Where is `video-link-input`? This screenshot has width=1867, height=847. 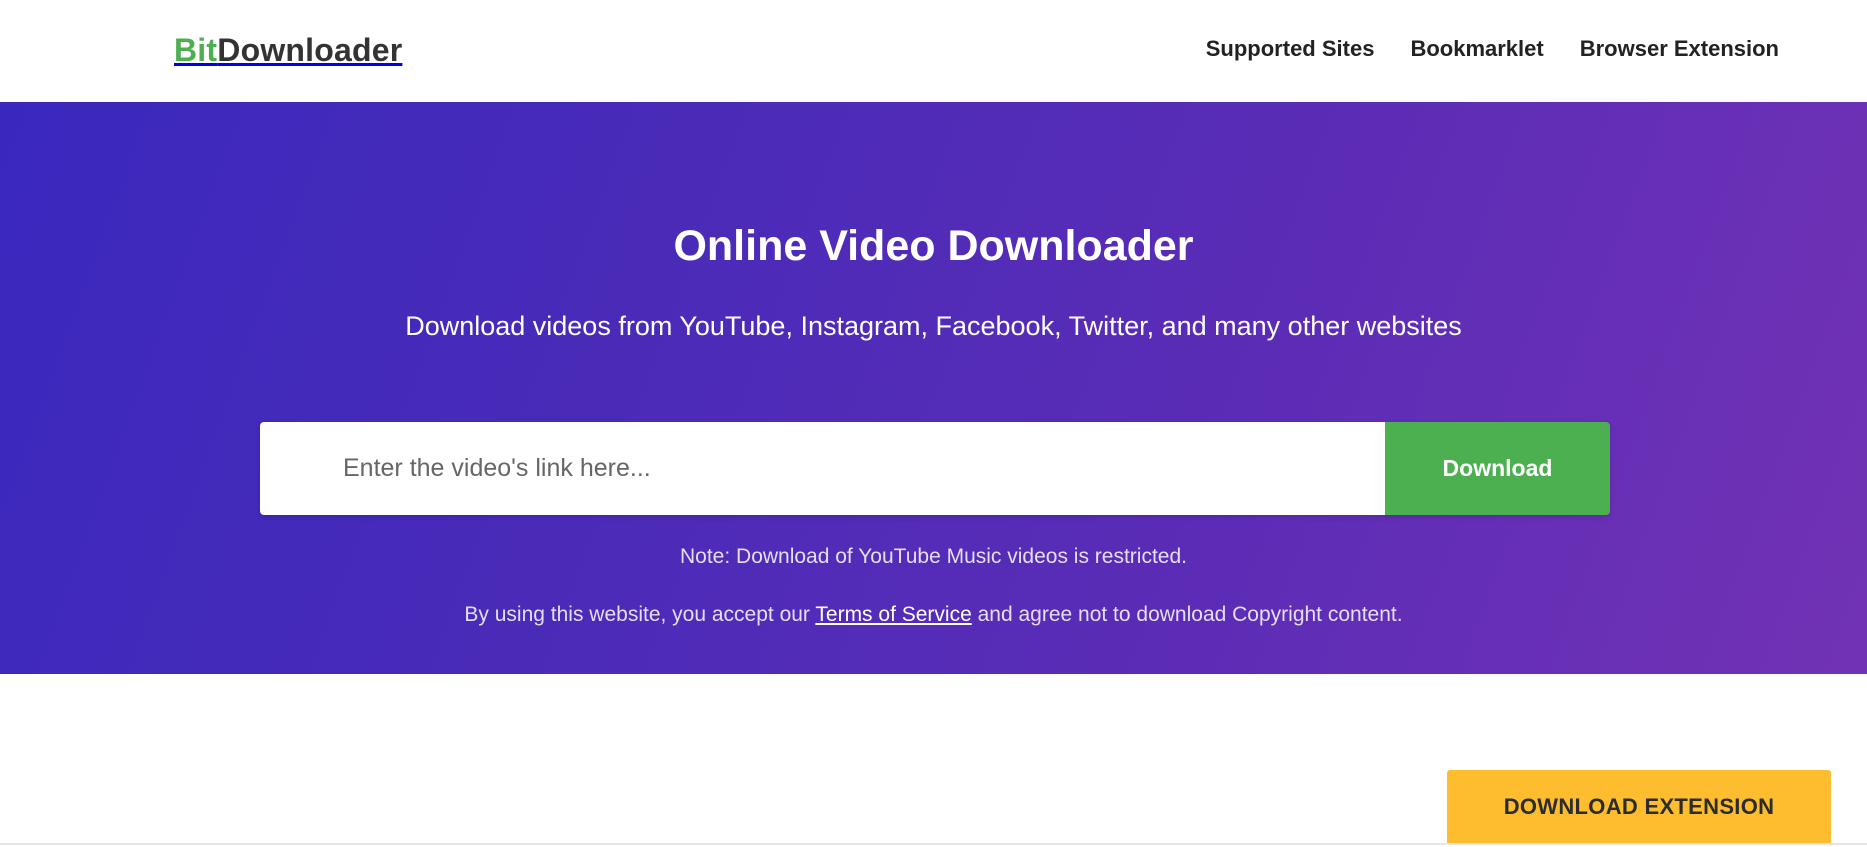 video-link-input is located at coordinates (822, 468).